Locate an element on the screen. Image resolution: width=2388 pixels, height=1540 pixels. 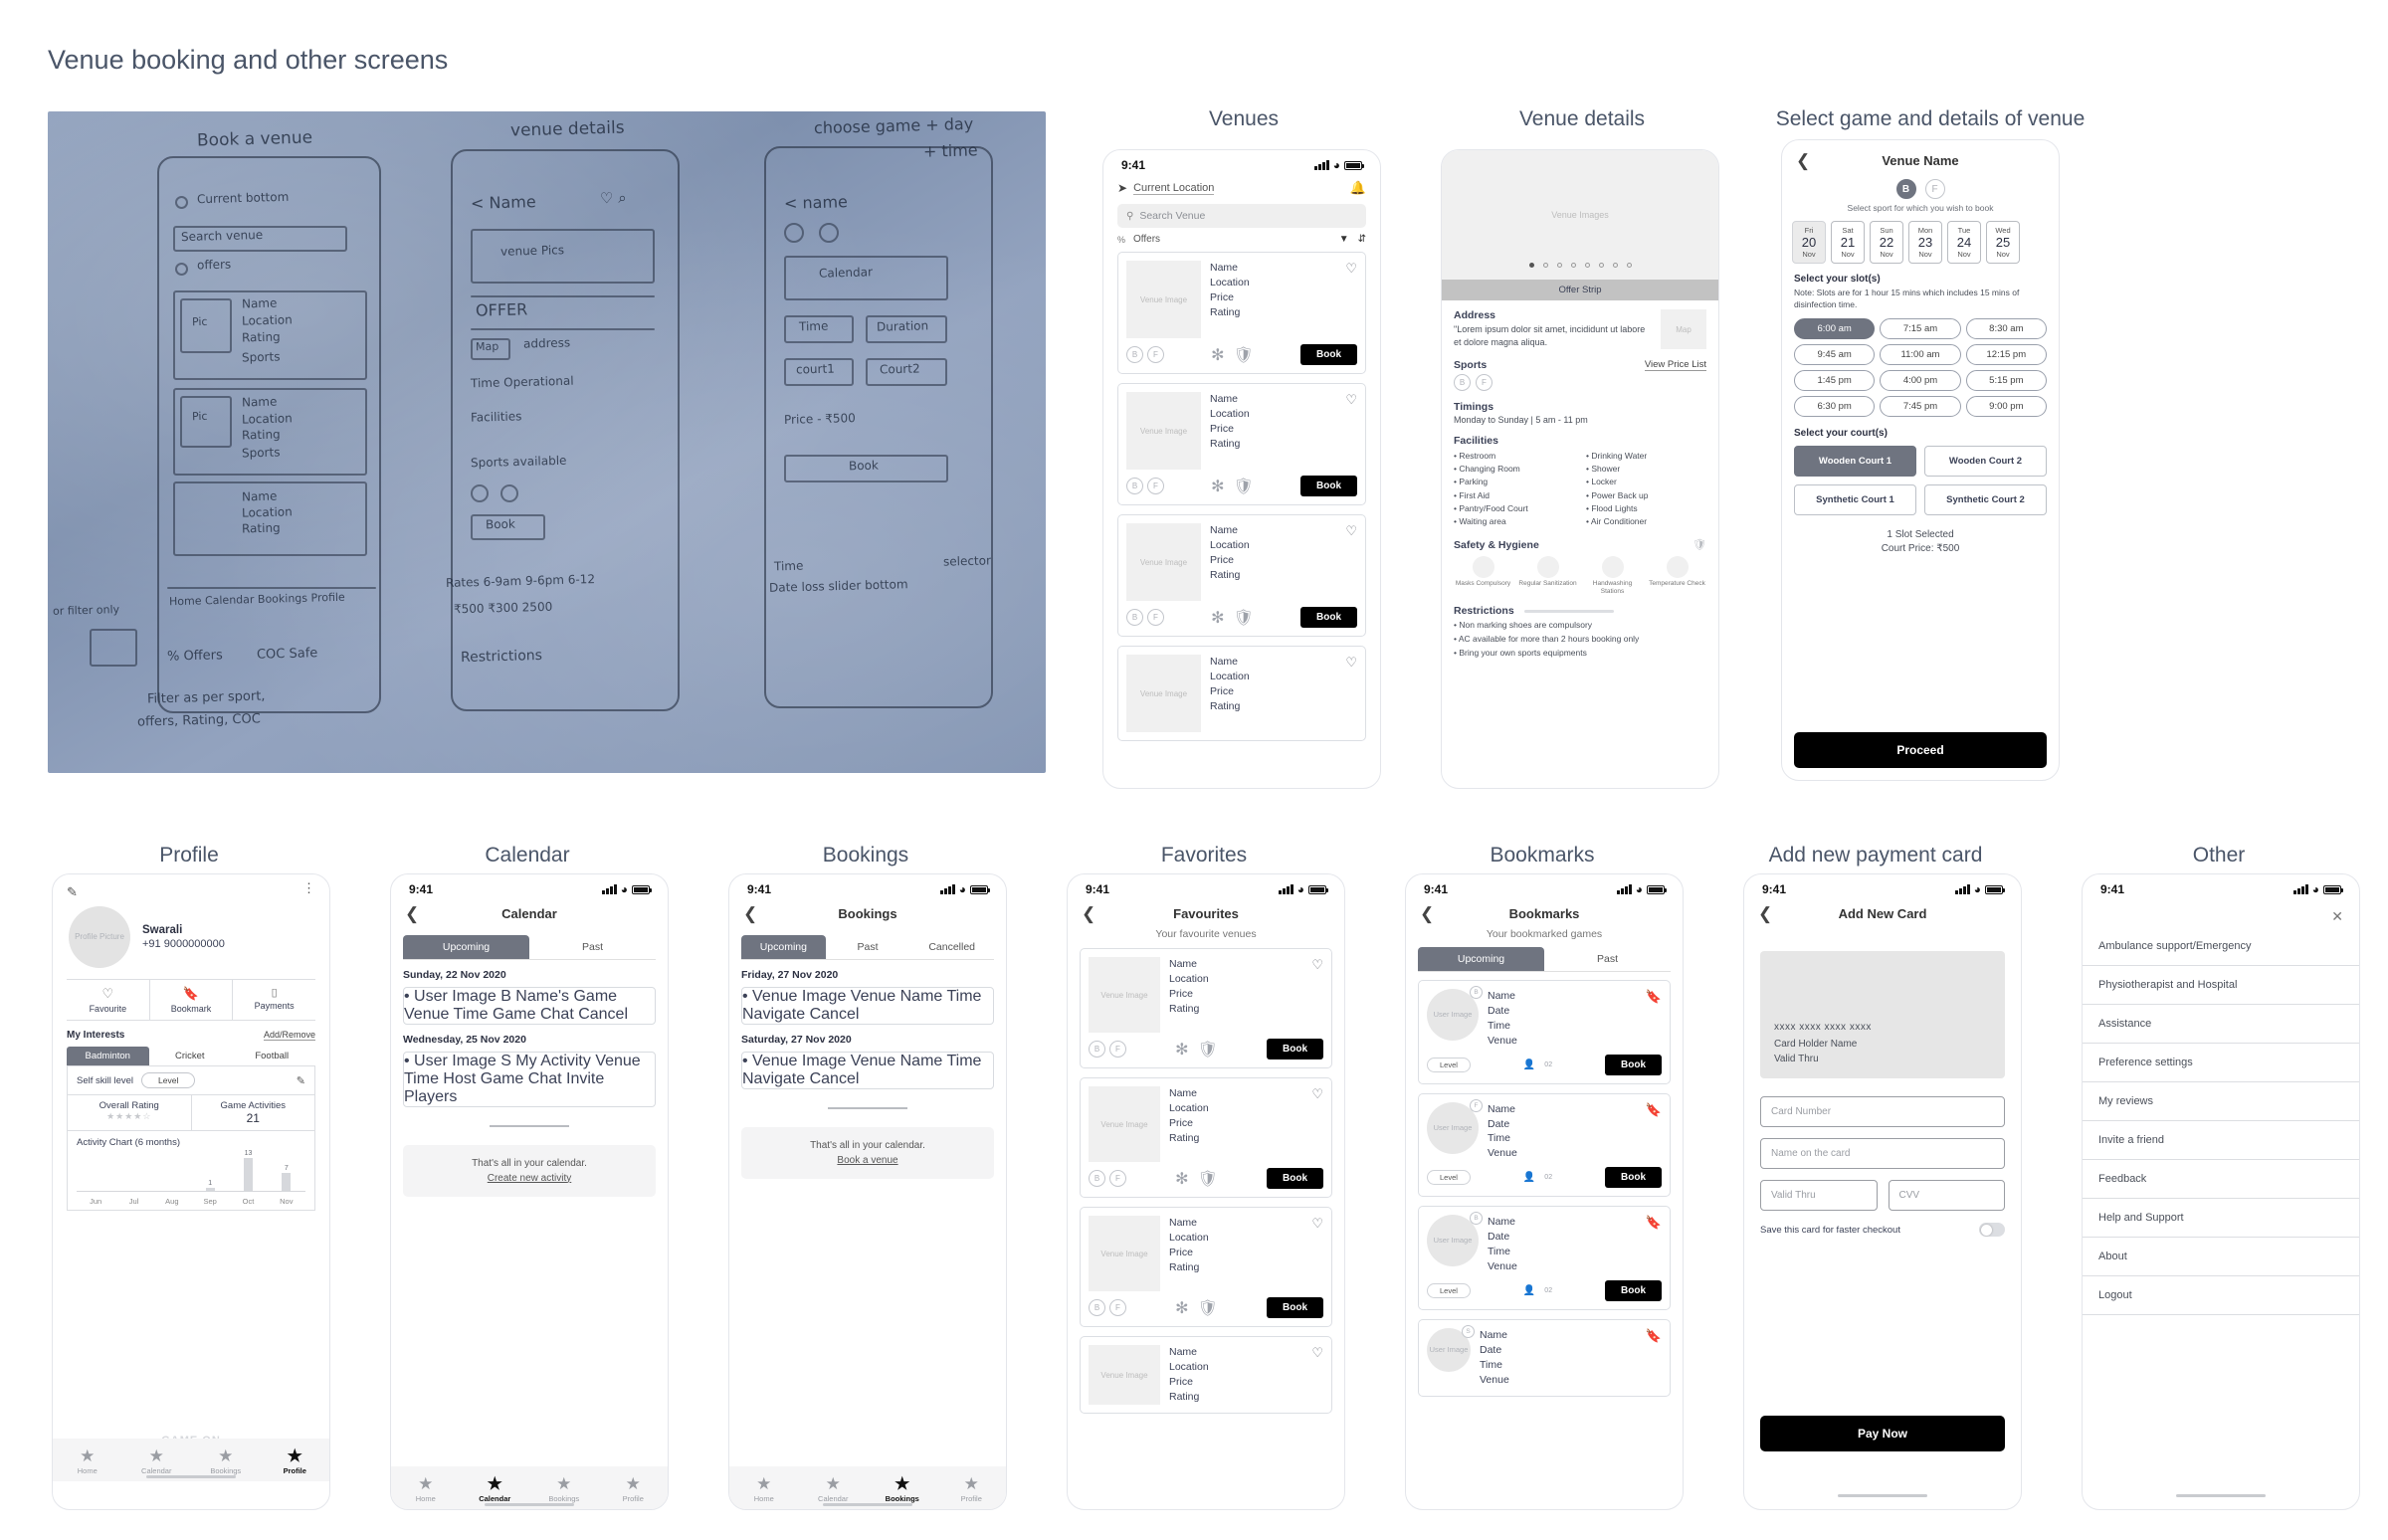
slot-chip: 5:15 pm is located at coordinates (2006, 380).